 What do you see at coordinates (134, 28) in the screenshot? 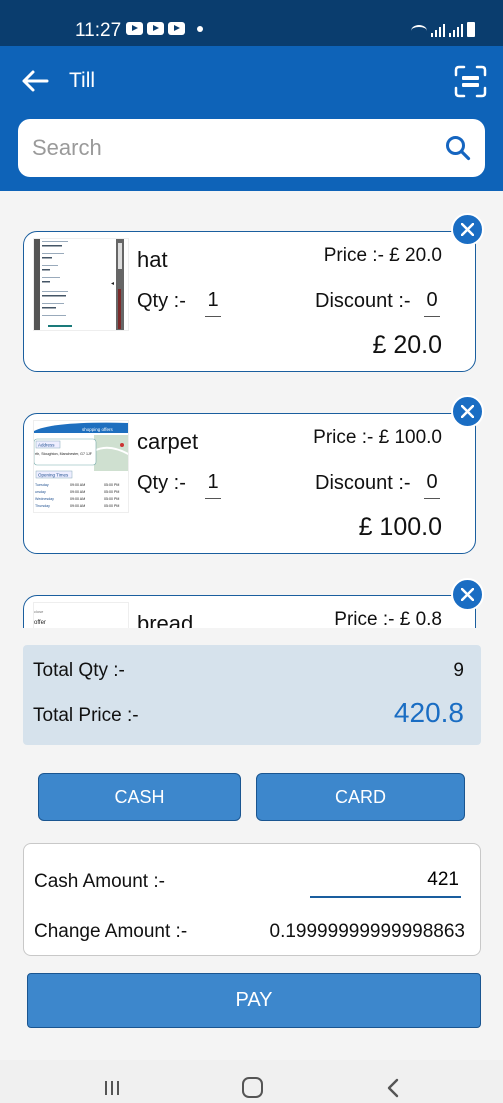
I see `outlook-icon` at bounding box center [134, 28].